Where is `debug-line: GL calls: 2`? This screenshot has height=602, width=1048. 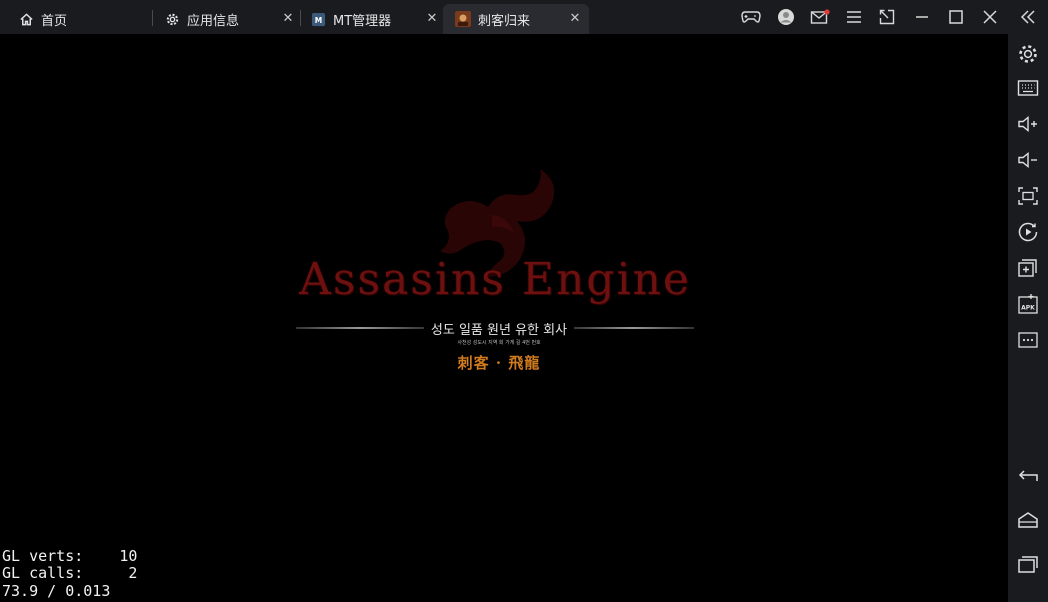 debug-line: GL calls: 2 is located at coordinates (70, 573).